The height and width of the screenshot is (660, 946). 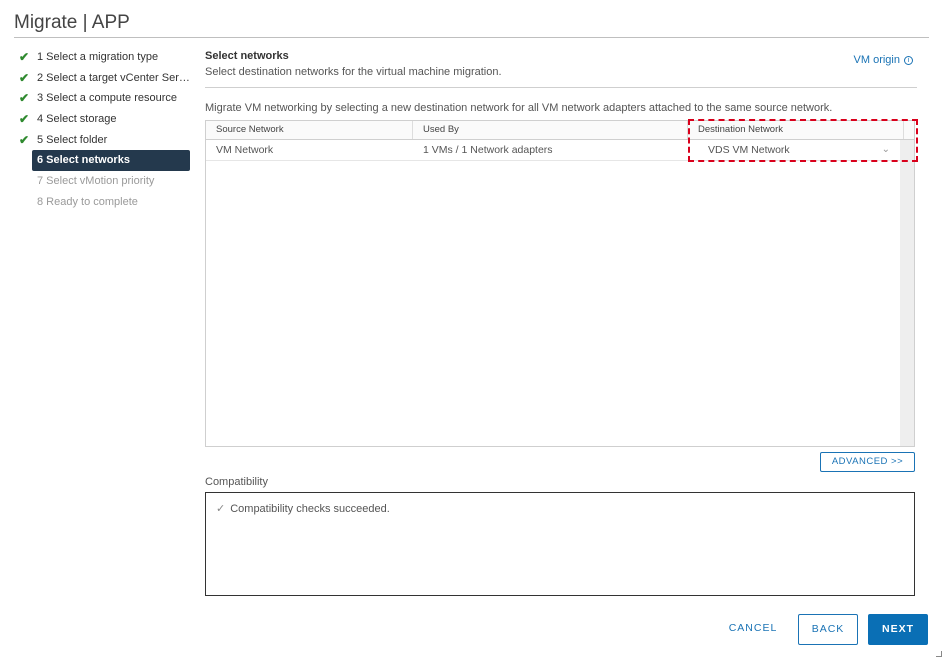 I want to click on next-button: NEXT, so click(x=898, y=629).